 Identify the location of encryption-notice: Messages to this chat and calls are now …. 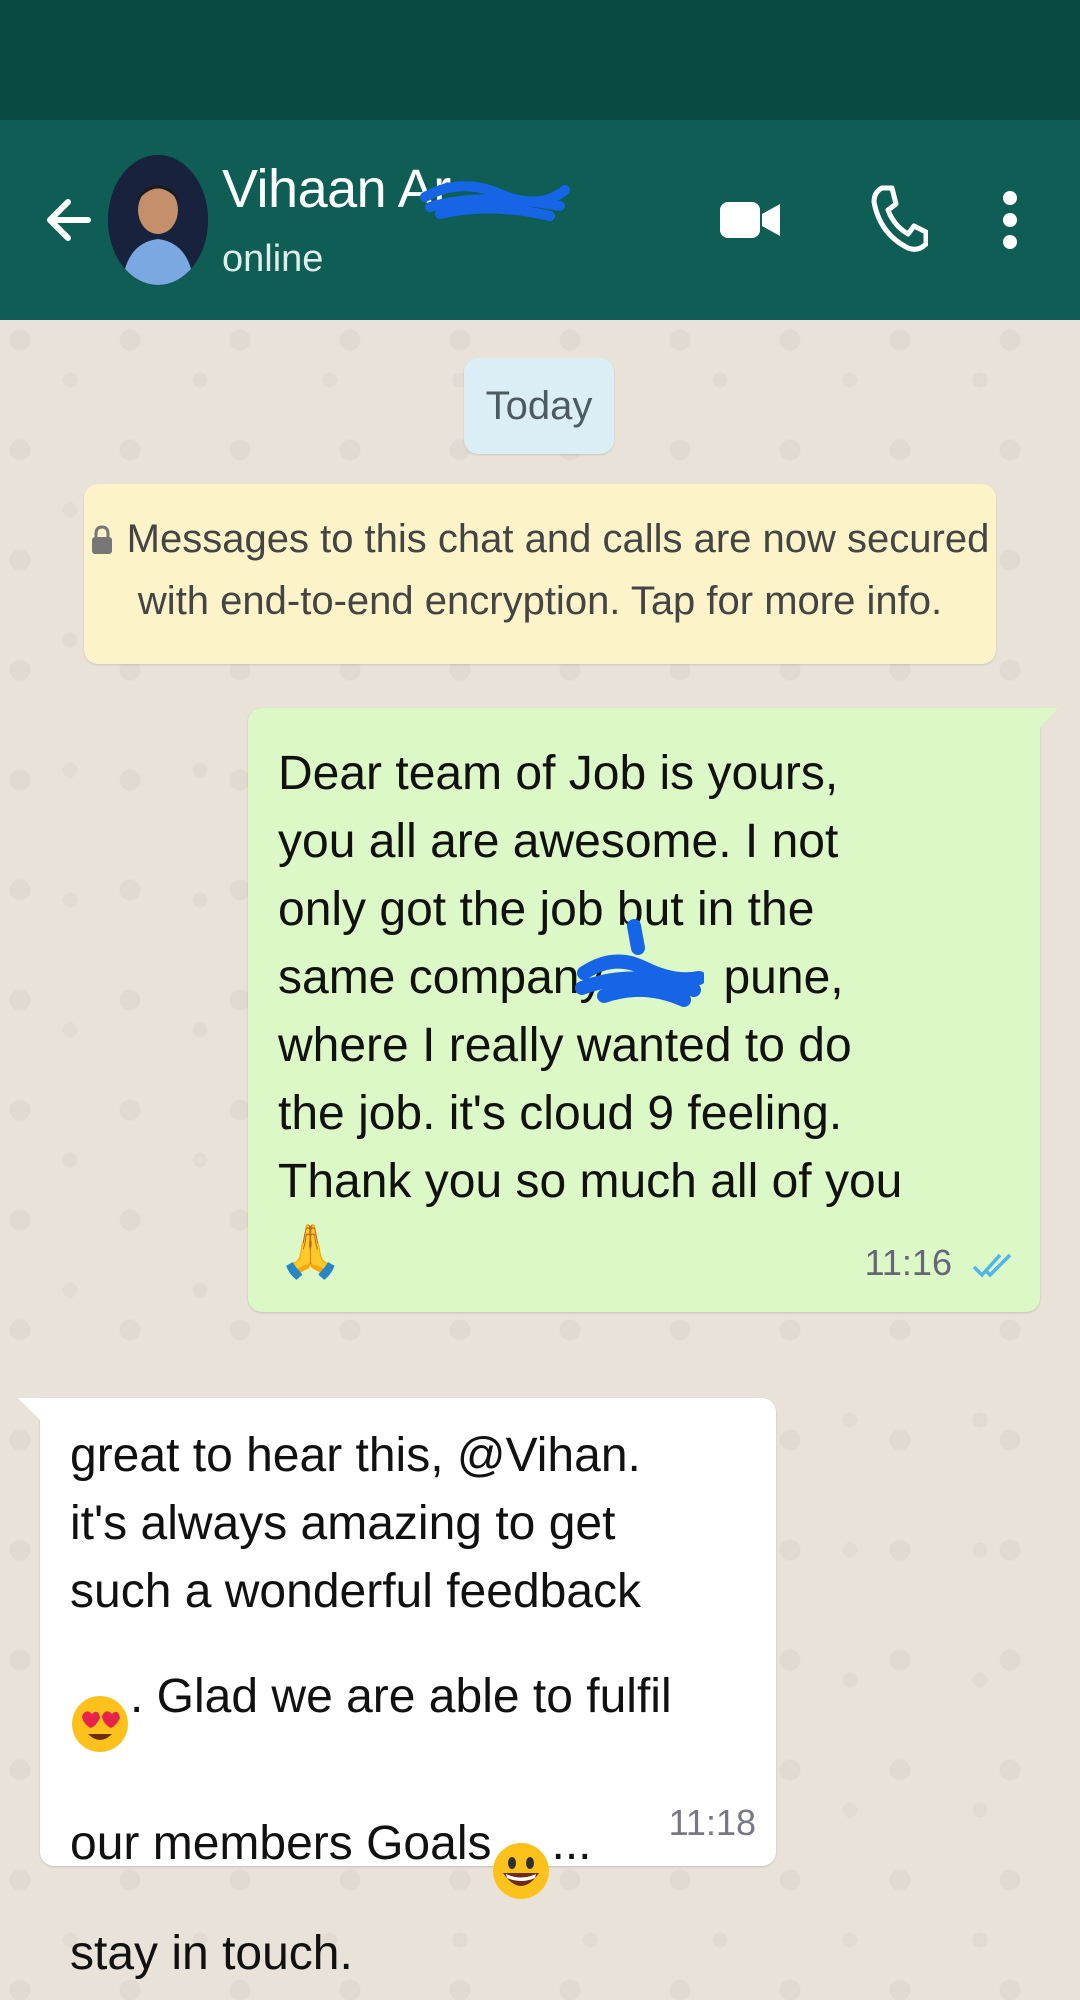
(540, 574).